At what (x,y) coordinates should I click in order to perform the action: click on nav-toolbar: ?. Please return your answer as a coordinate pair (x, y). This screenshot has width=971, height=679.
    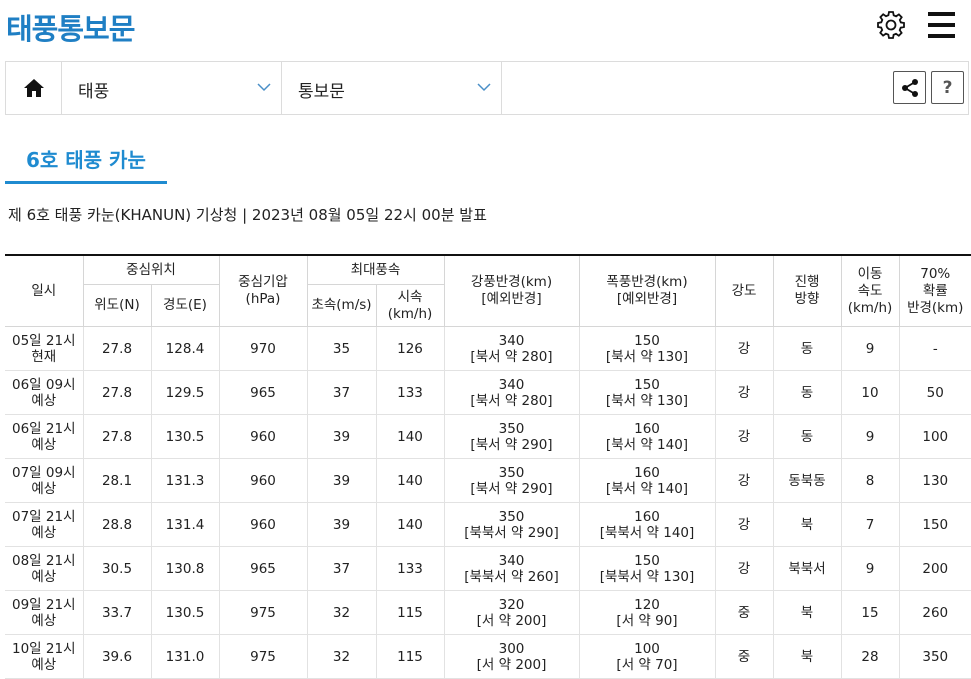
    Looking at the image, I should click on (735, 88).